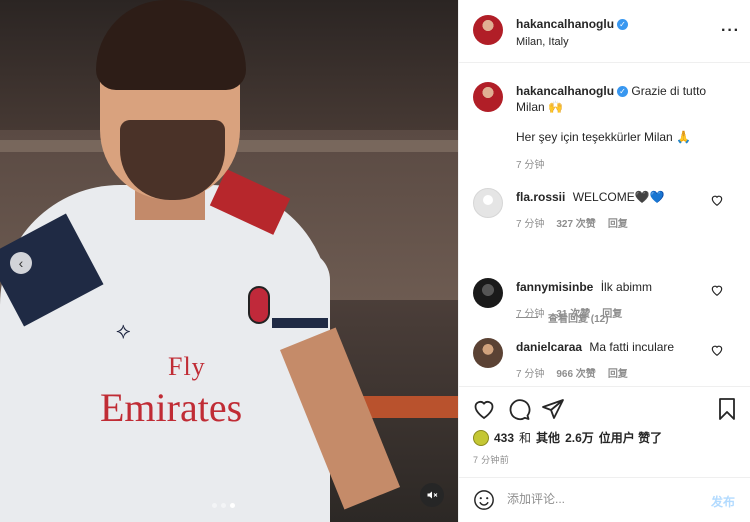  I want to click on post-location: Milan, Italy, so click(542, 42).